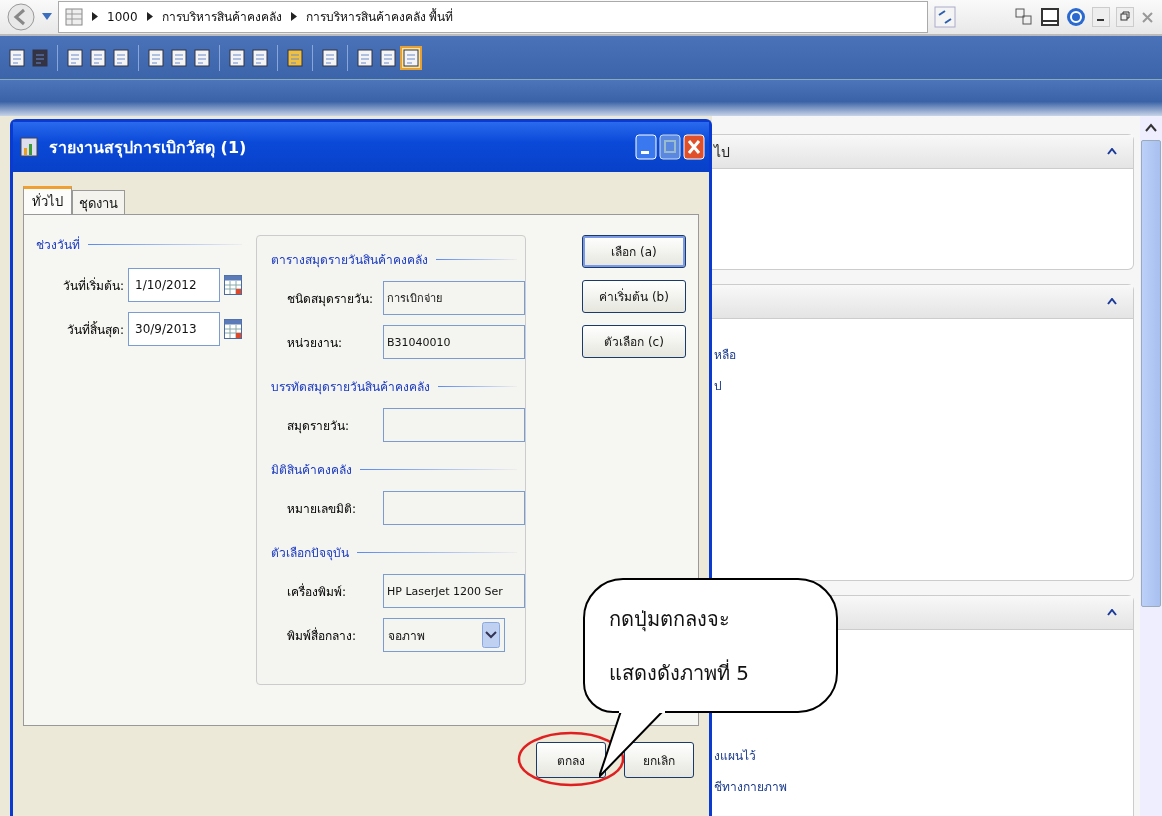 Image resolution: width=1162 pixels, height=816 pixels. Describe the element at coordinates (174, 285) in the screenshot. I see `date-field: 1/10/2012` at that location.